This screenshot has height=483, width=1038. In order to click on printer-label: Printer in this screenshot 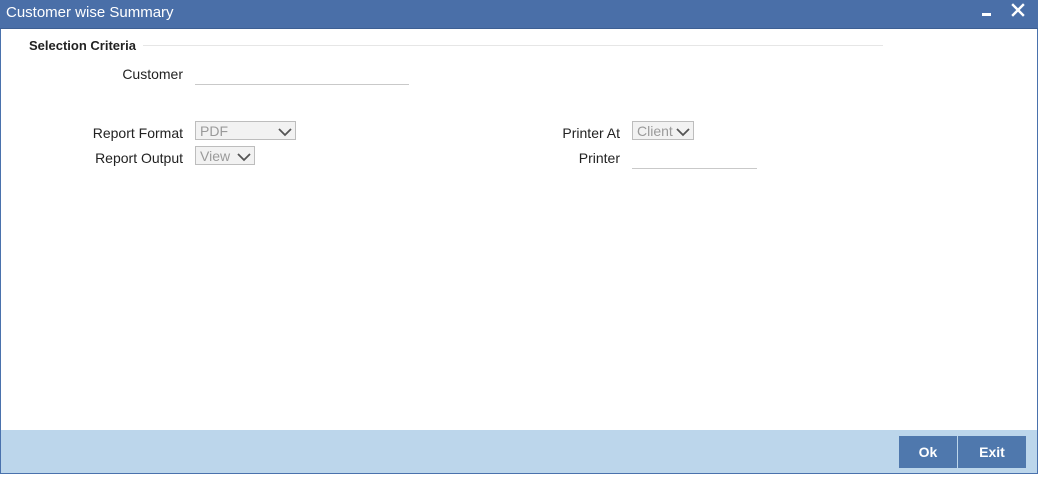, I will do `click(599, 158)`.